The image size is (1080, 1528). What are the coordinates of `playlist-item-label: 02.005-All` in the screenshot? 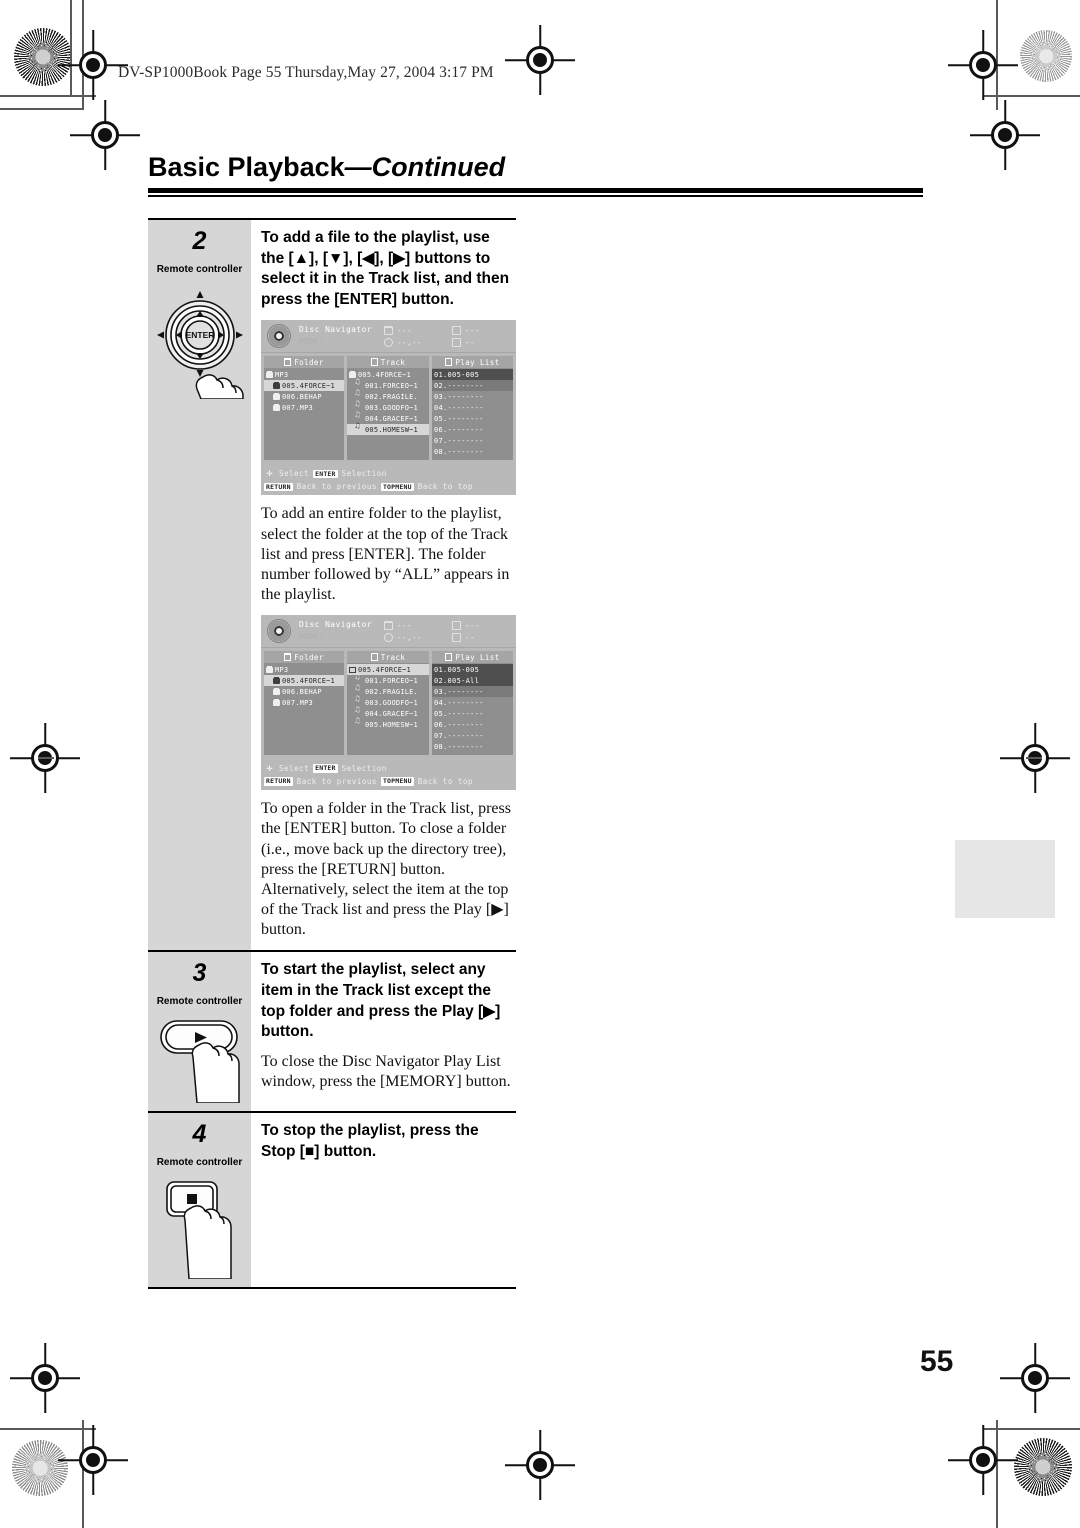 It's located at (457, 680).